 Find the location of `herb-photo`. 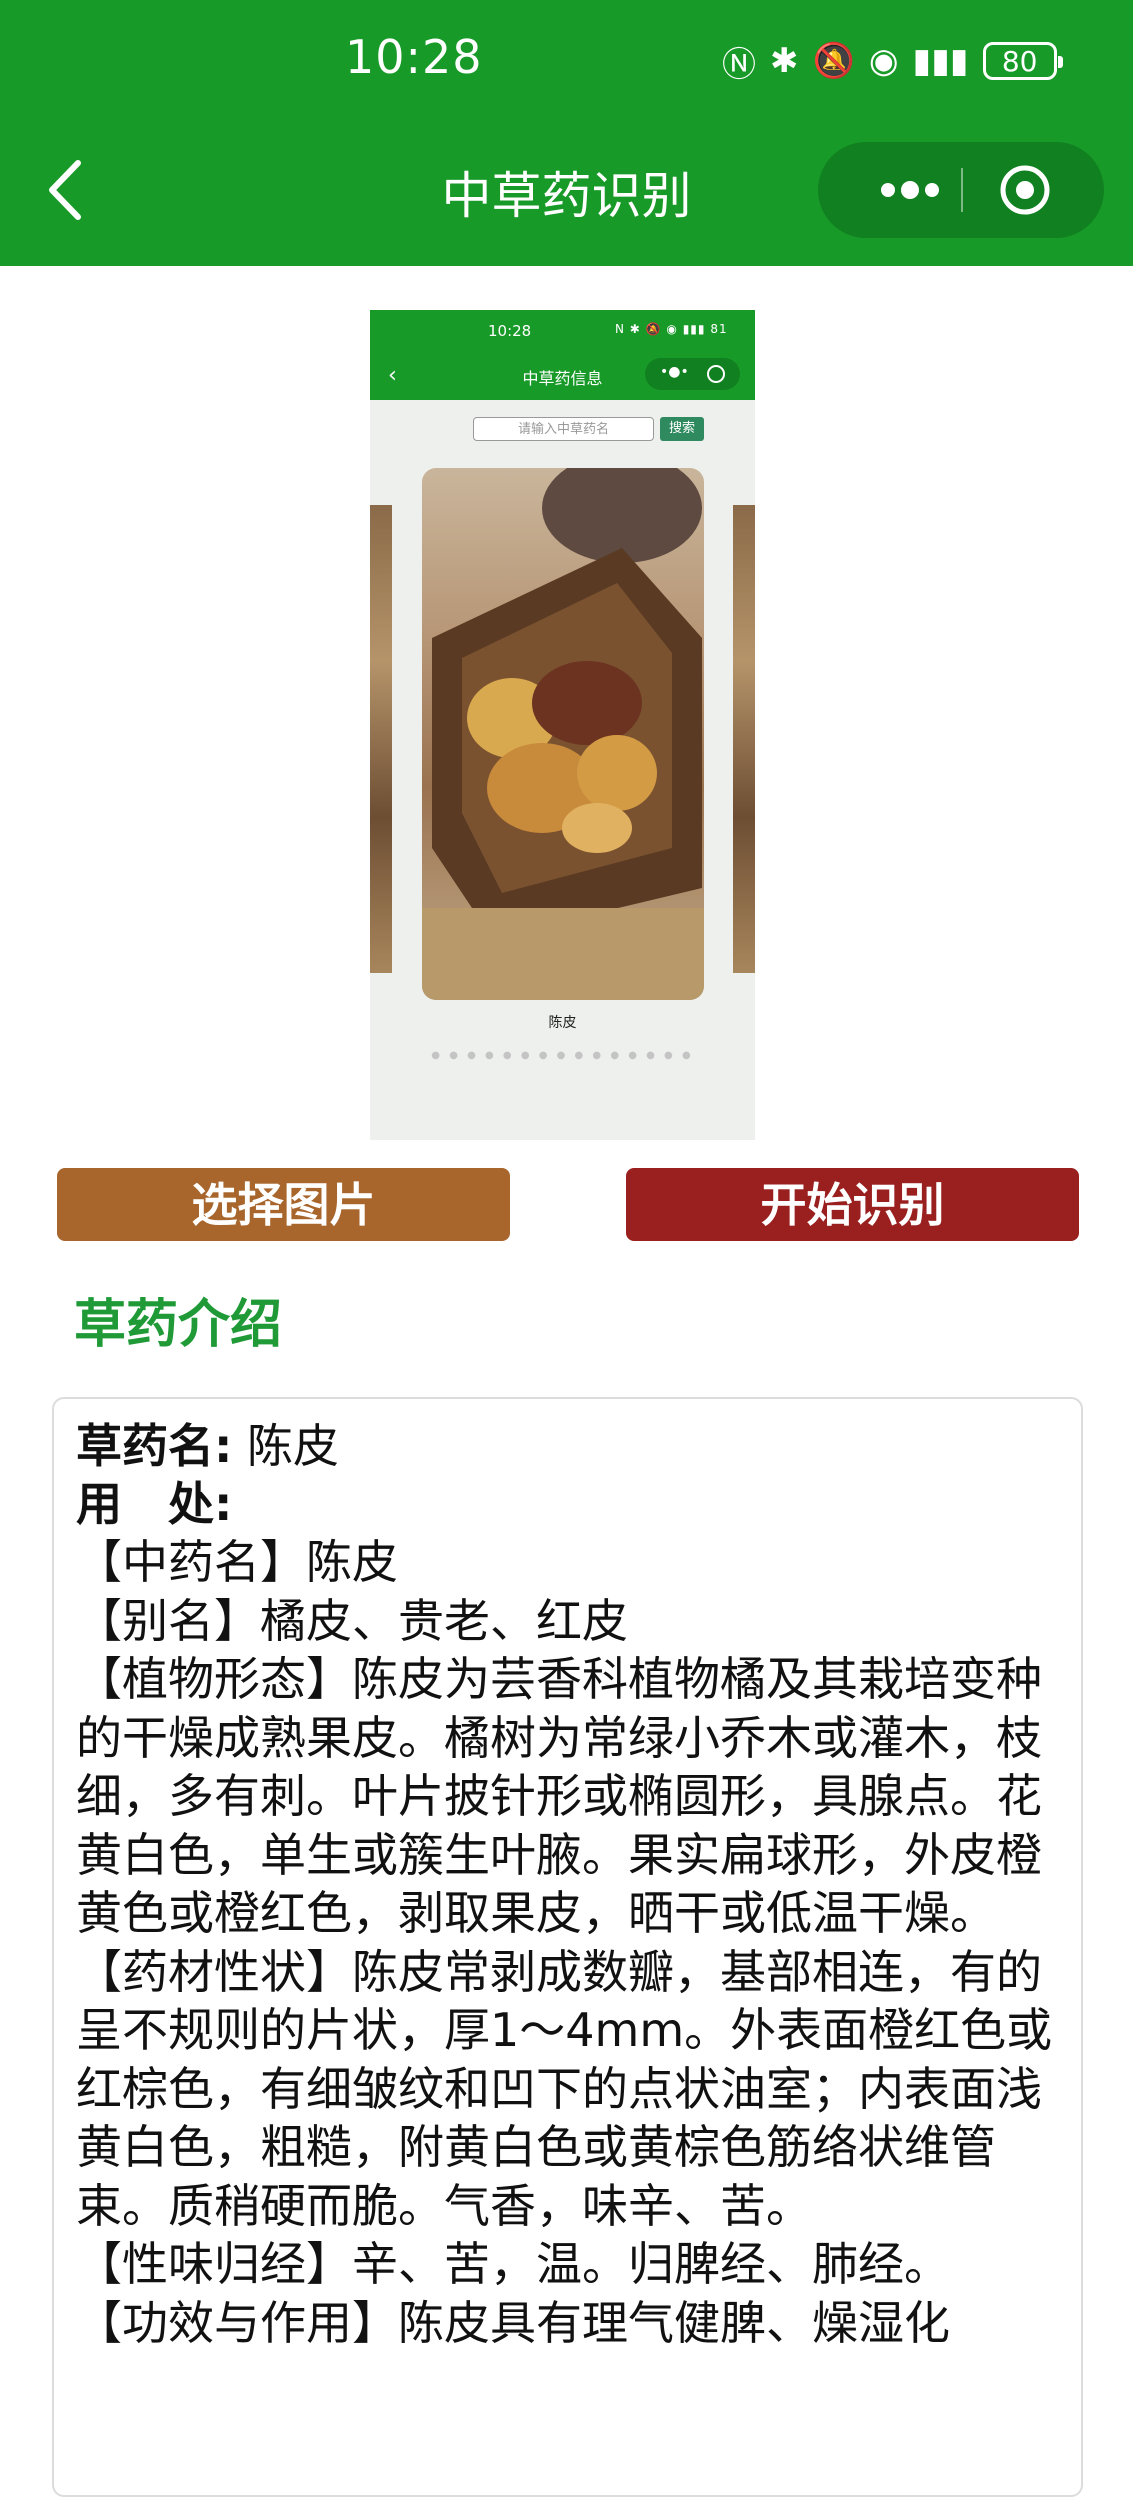

herb-photo is located at coordinates (563, 734).